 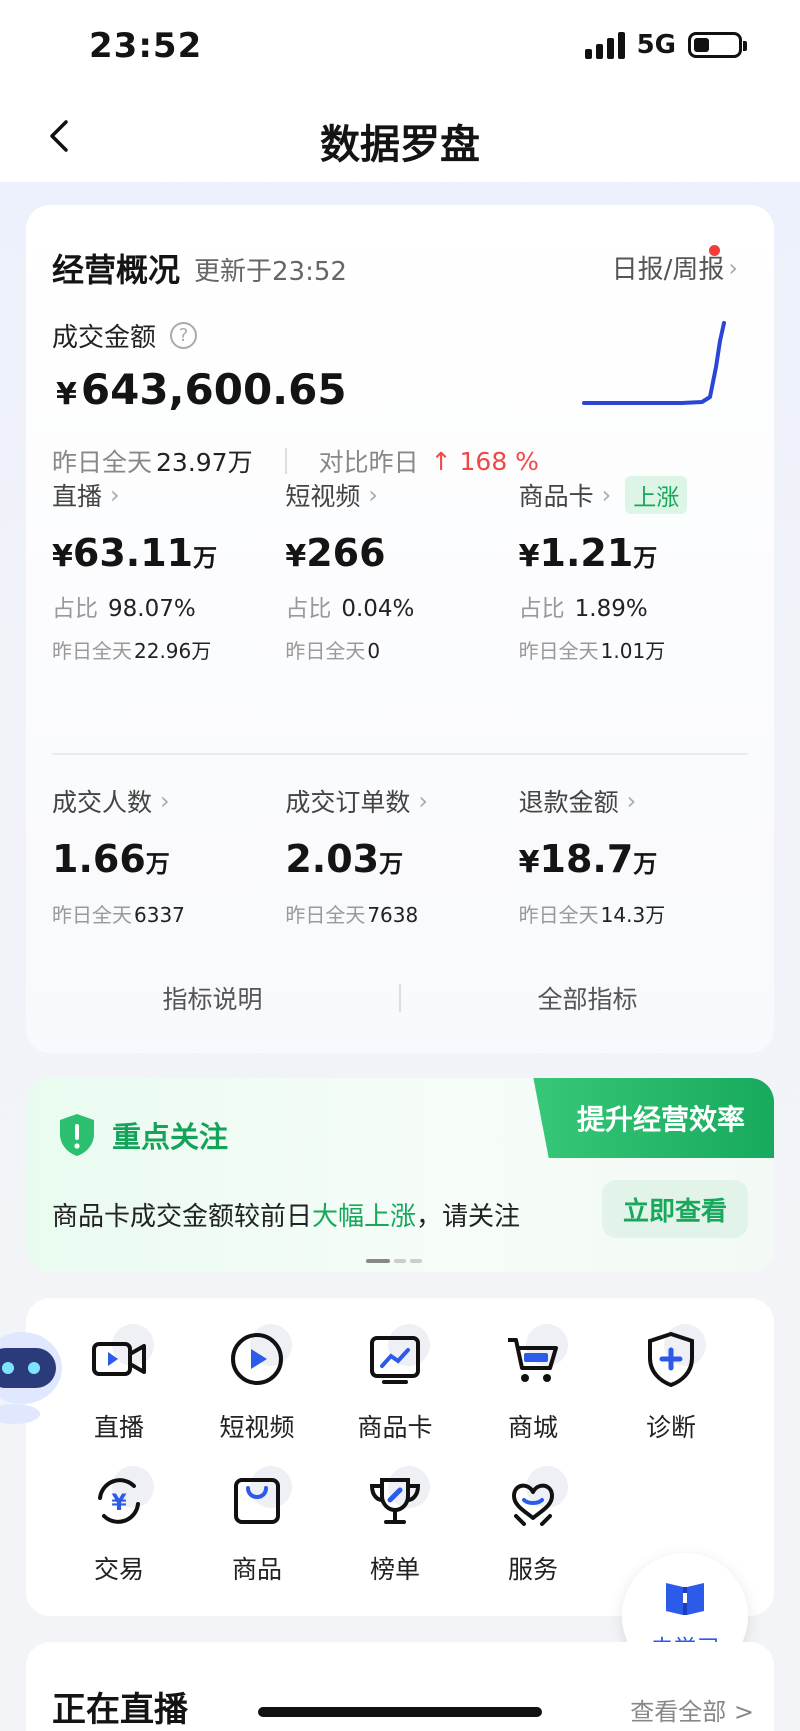 What do you see at coordinates (400, 1686) in the screenshot?
I see `live-section: 正在直播 查看全部 >` at bounding box center [400, 1686].